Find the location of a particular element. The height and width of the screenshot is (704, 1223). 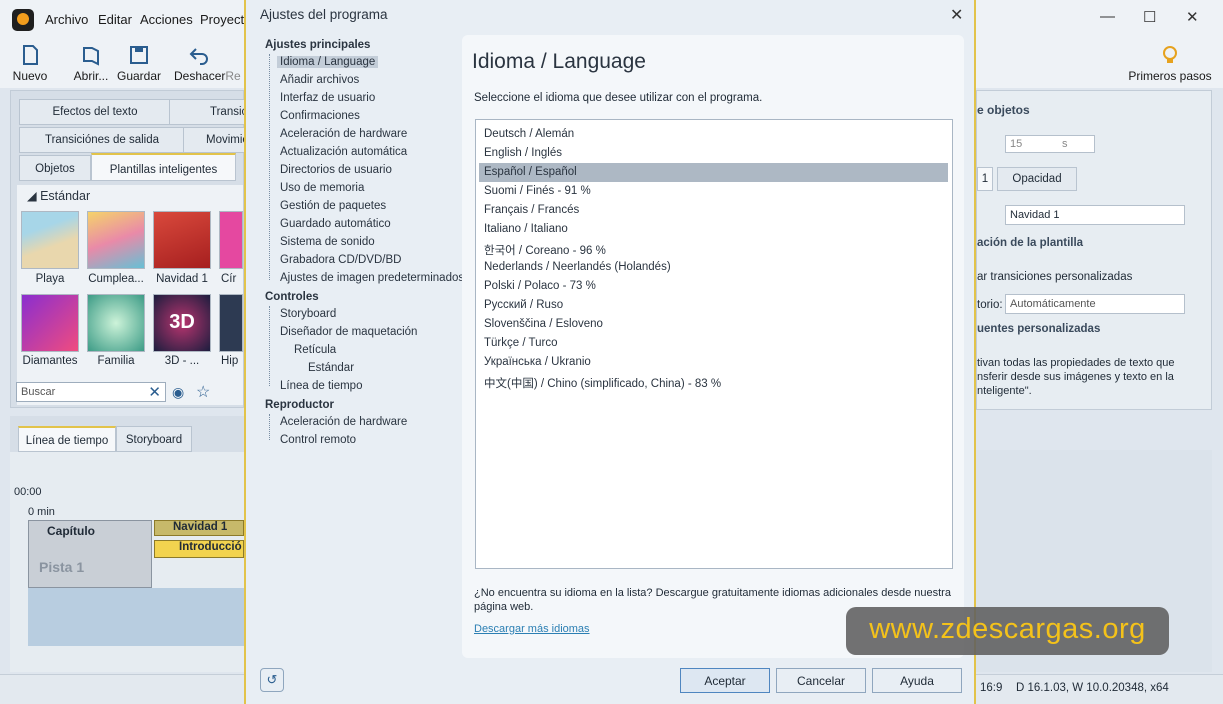

tree-item-user-dirs: Directorios de usuario is located at coordinates (336, 170).